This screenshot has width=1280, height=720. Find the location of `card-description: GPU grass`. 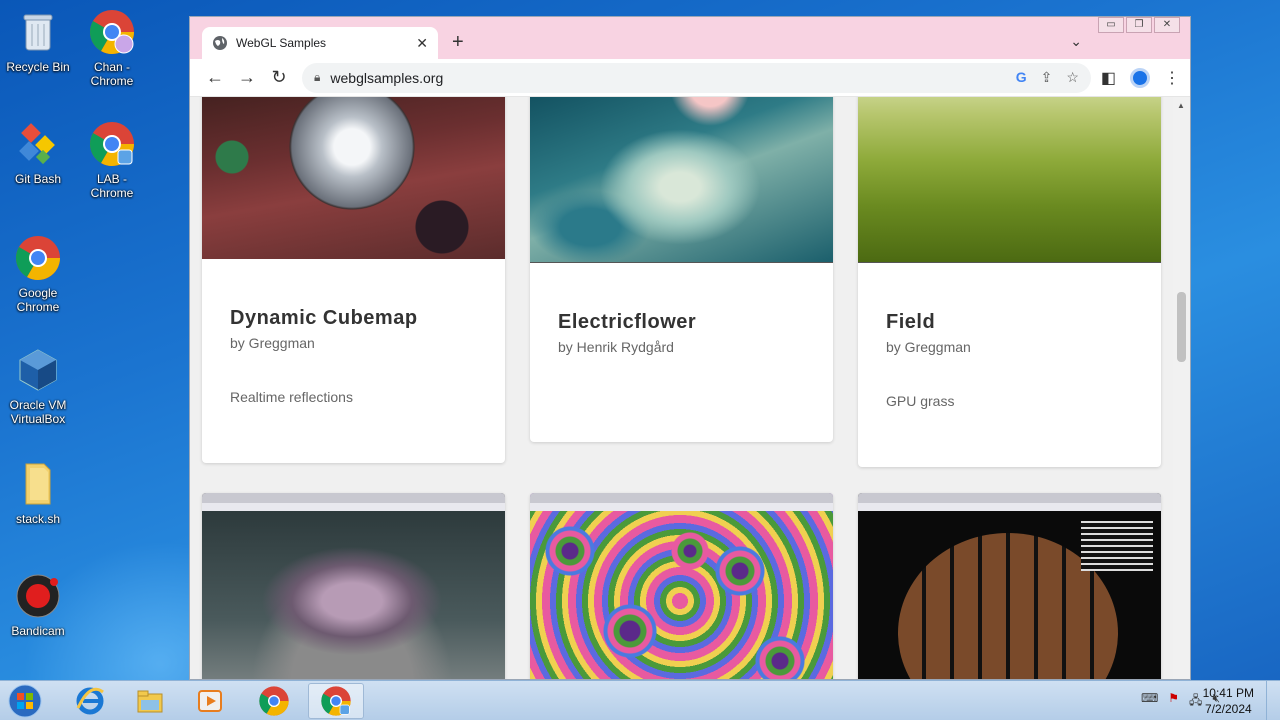

card-description: GPU grass is located at coordinates (920, 401).